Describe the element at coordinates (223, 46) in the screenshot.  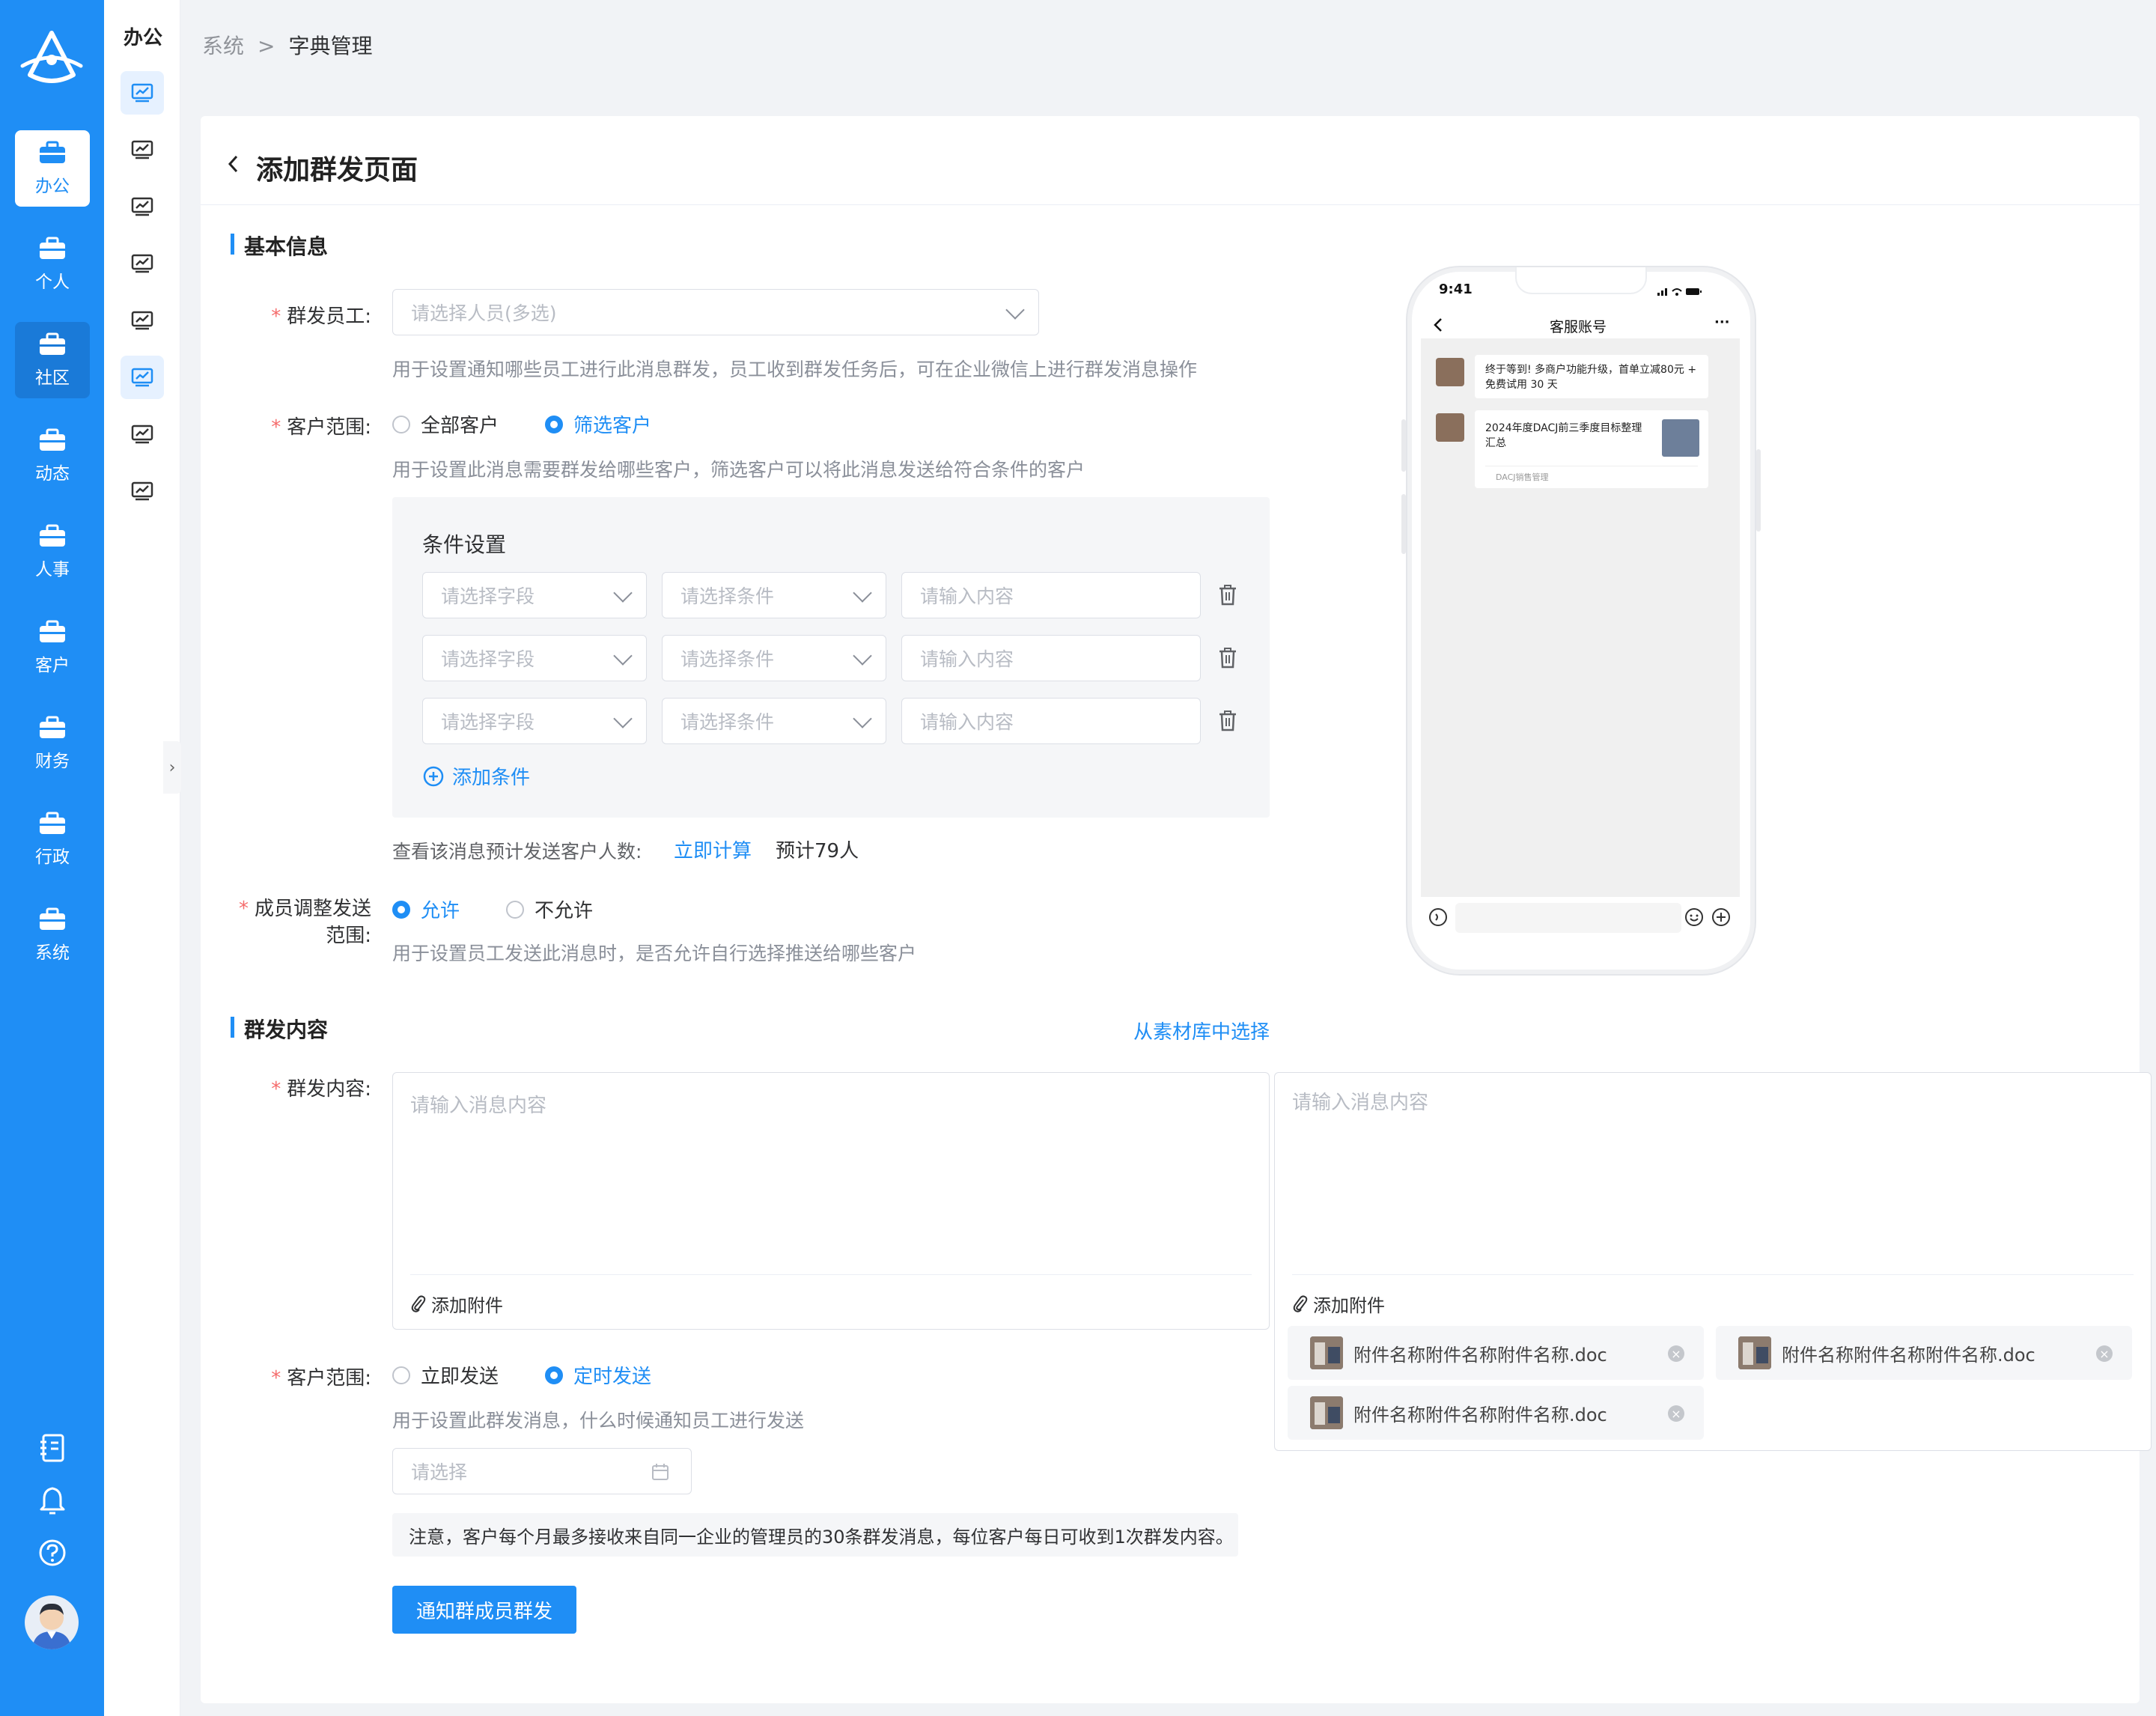
I see `breadcrumb-root: 系统` at that location.